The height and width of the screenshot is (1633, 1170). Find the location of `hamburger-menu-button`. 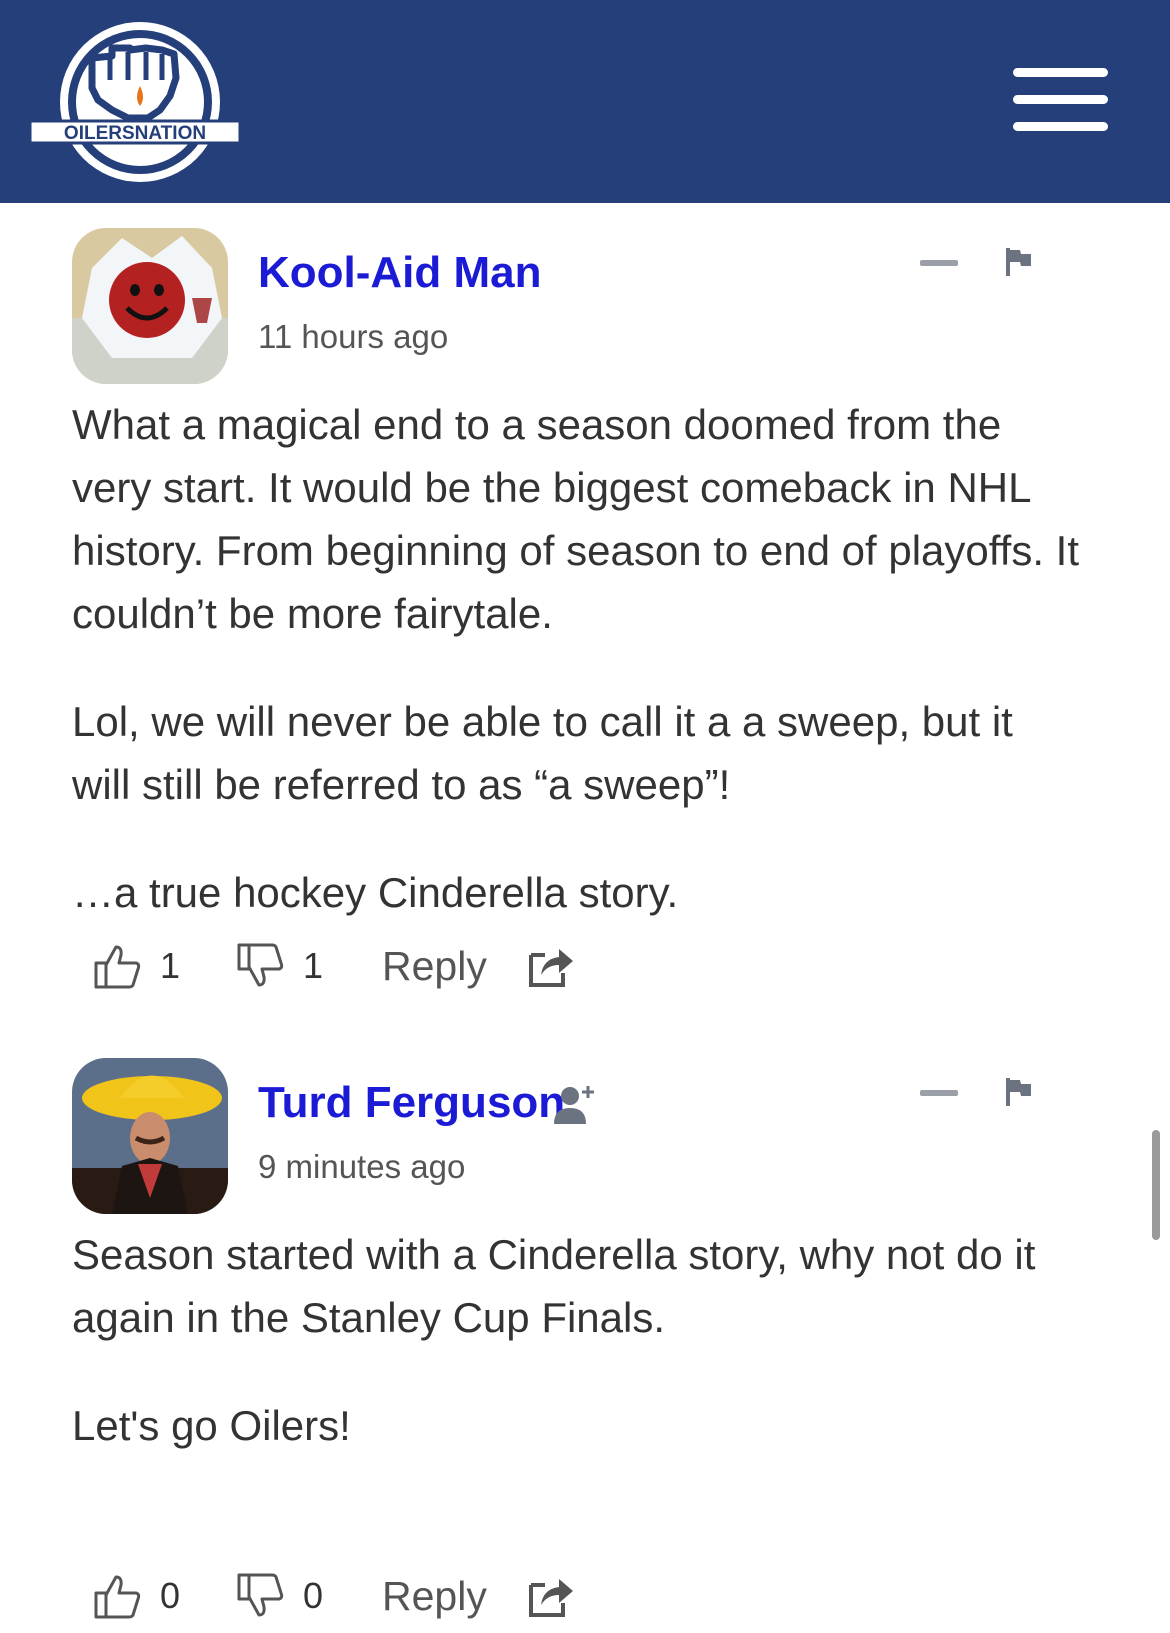

hamburger-menu-button is located at coordinates (1060, 100).